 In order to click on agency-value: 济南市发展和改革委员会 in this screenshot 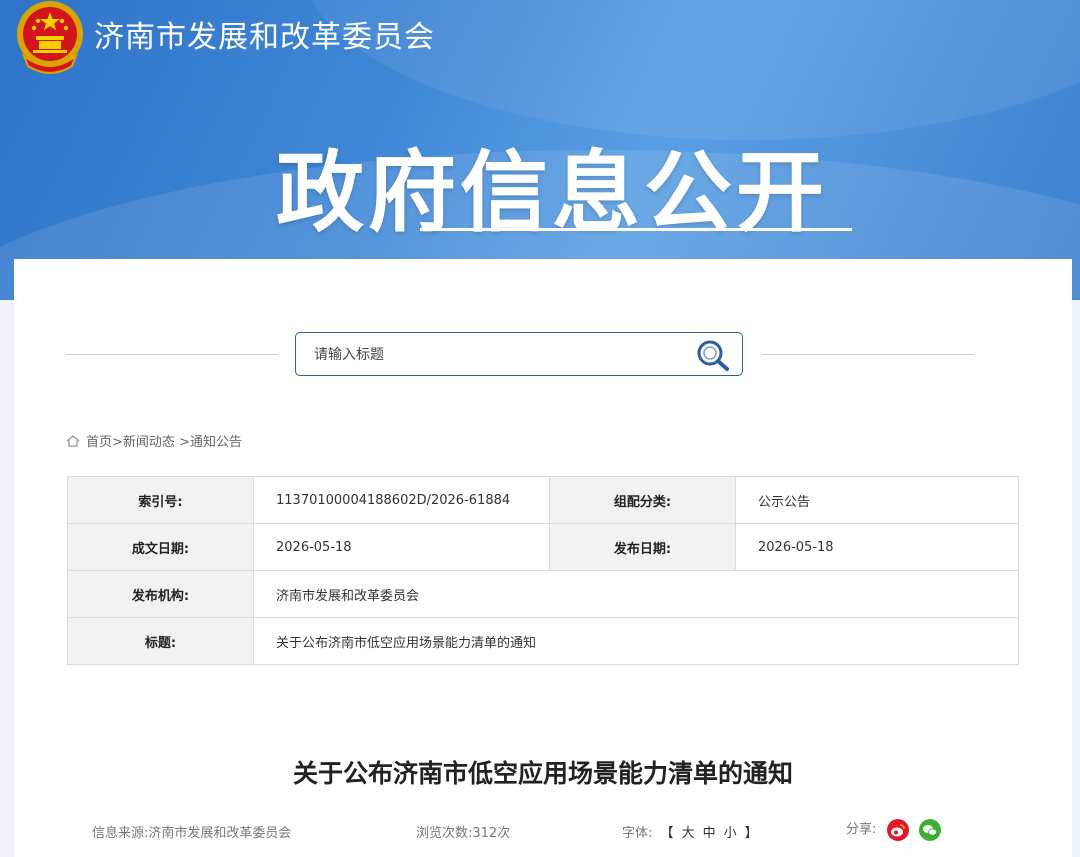, I will do `click(636, 594)`.